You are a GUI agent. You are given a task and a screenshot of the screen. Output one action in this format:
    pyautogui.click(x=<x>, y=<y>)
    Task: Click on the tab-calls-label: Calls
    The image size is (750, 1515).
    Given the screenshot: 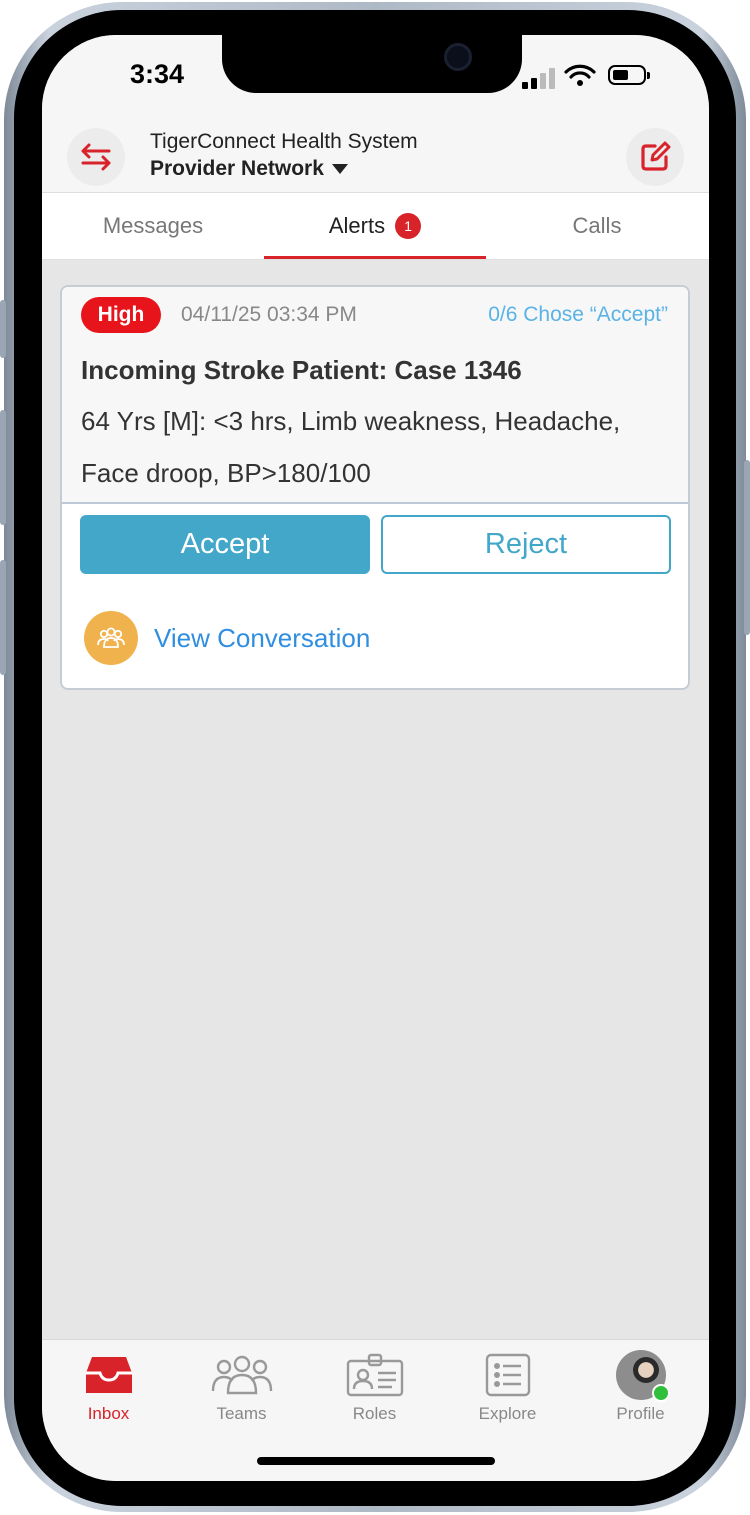 What is the action you would take?
    pyautogui.click(x=597, y=225)
    